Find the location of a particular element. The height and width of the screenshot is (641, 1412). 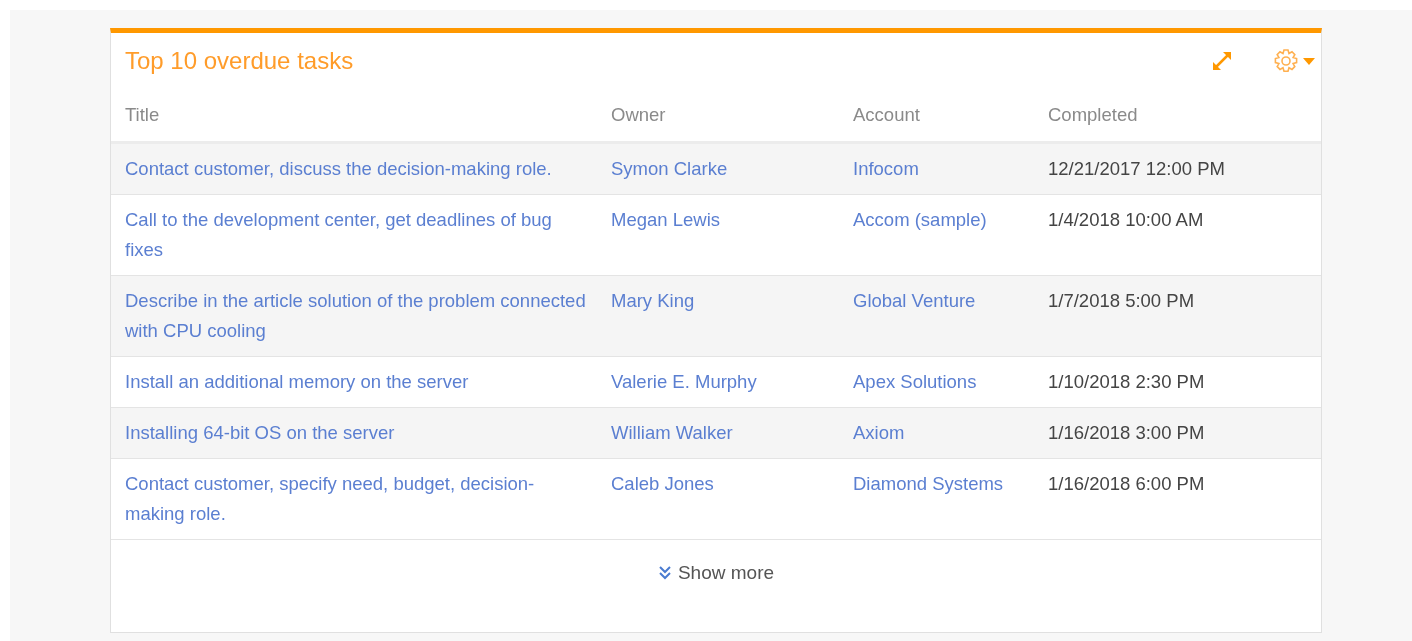

owner-link: Symon Clarke is located at coordinates (732, 169).